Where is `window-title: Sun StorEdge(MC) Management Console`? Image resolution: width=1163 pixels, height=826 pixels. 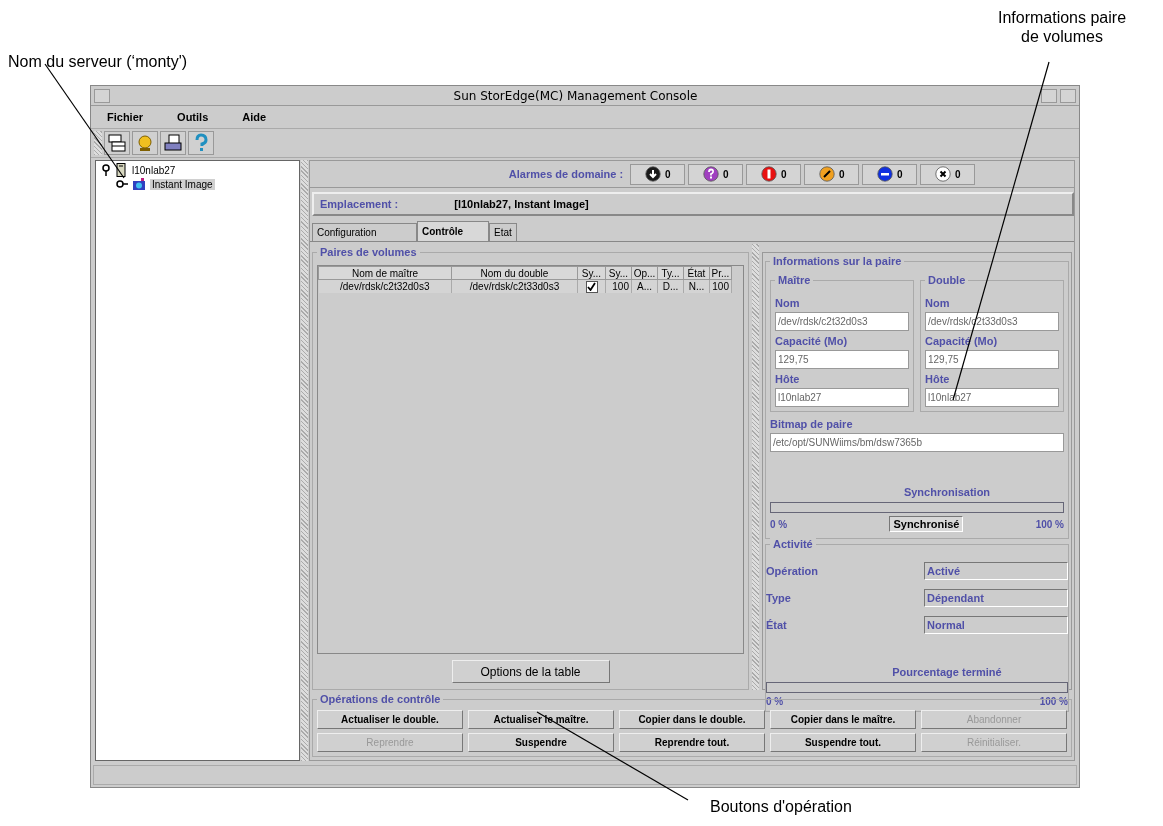
window-title: Sun StorEdge(MC) Management Console is located at coordinates (575, 95).